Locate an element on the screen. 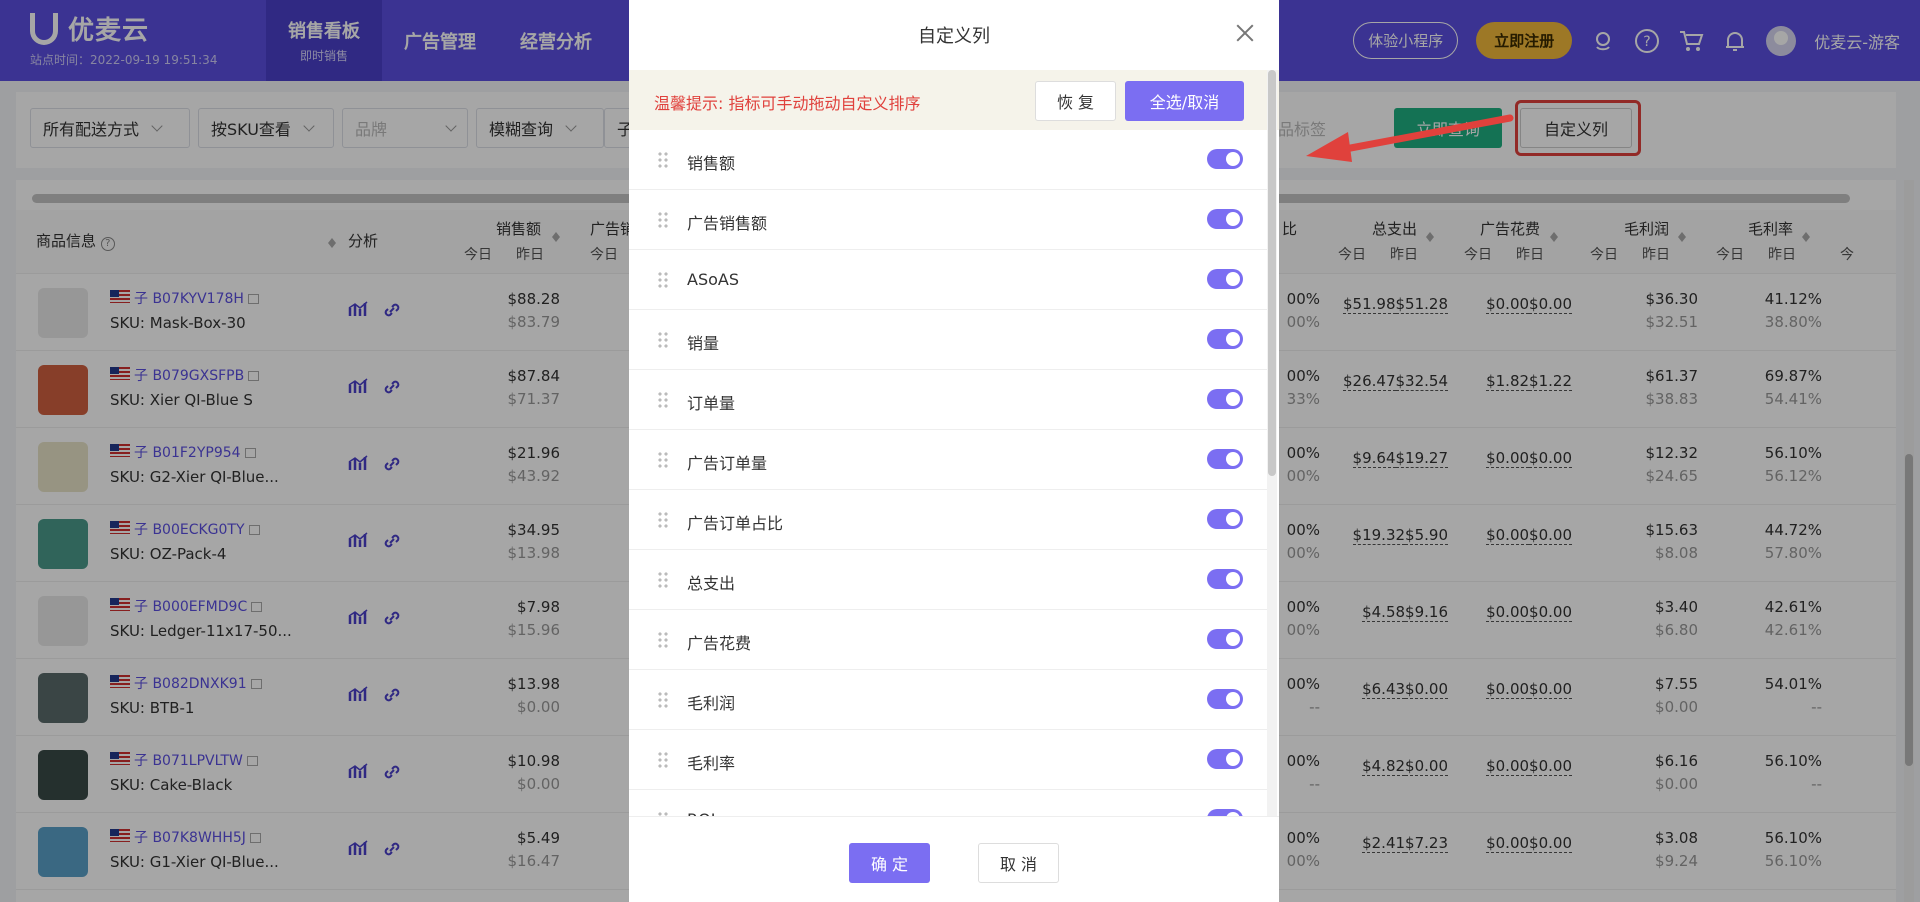 The height and width of the screenshot is (902, 1920). dialog-footer: 确 定 取 消 is located at coordinates (954, 859).